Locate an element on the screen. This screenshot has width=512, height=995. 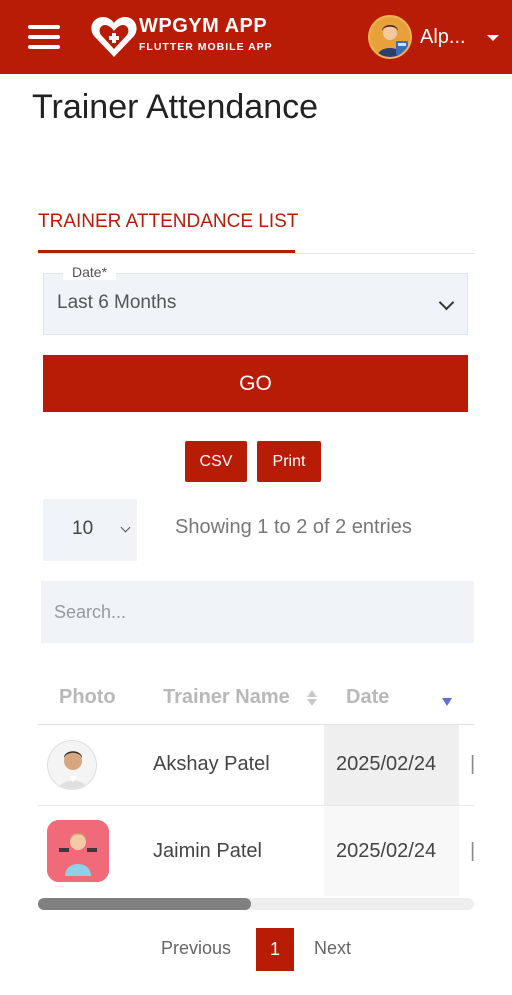
horizontal-scrollbar-thumb is located at coordinates (144, 904).